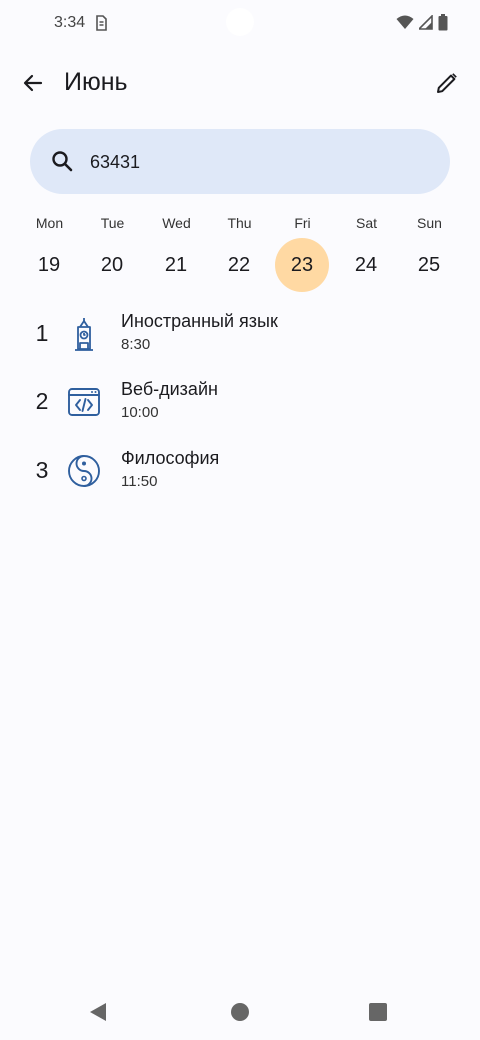 This screenshot has width=480, height=1040. I want to click on lesson-item: 1 Иностранный язык 8:30, so click(240, 341).